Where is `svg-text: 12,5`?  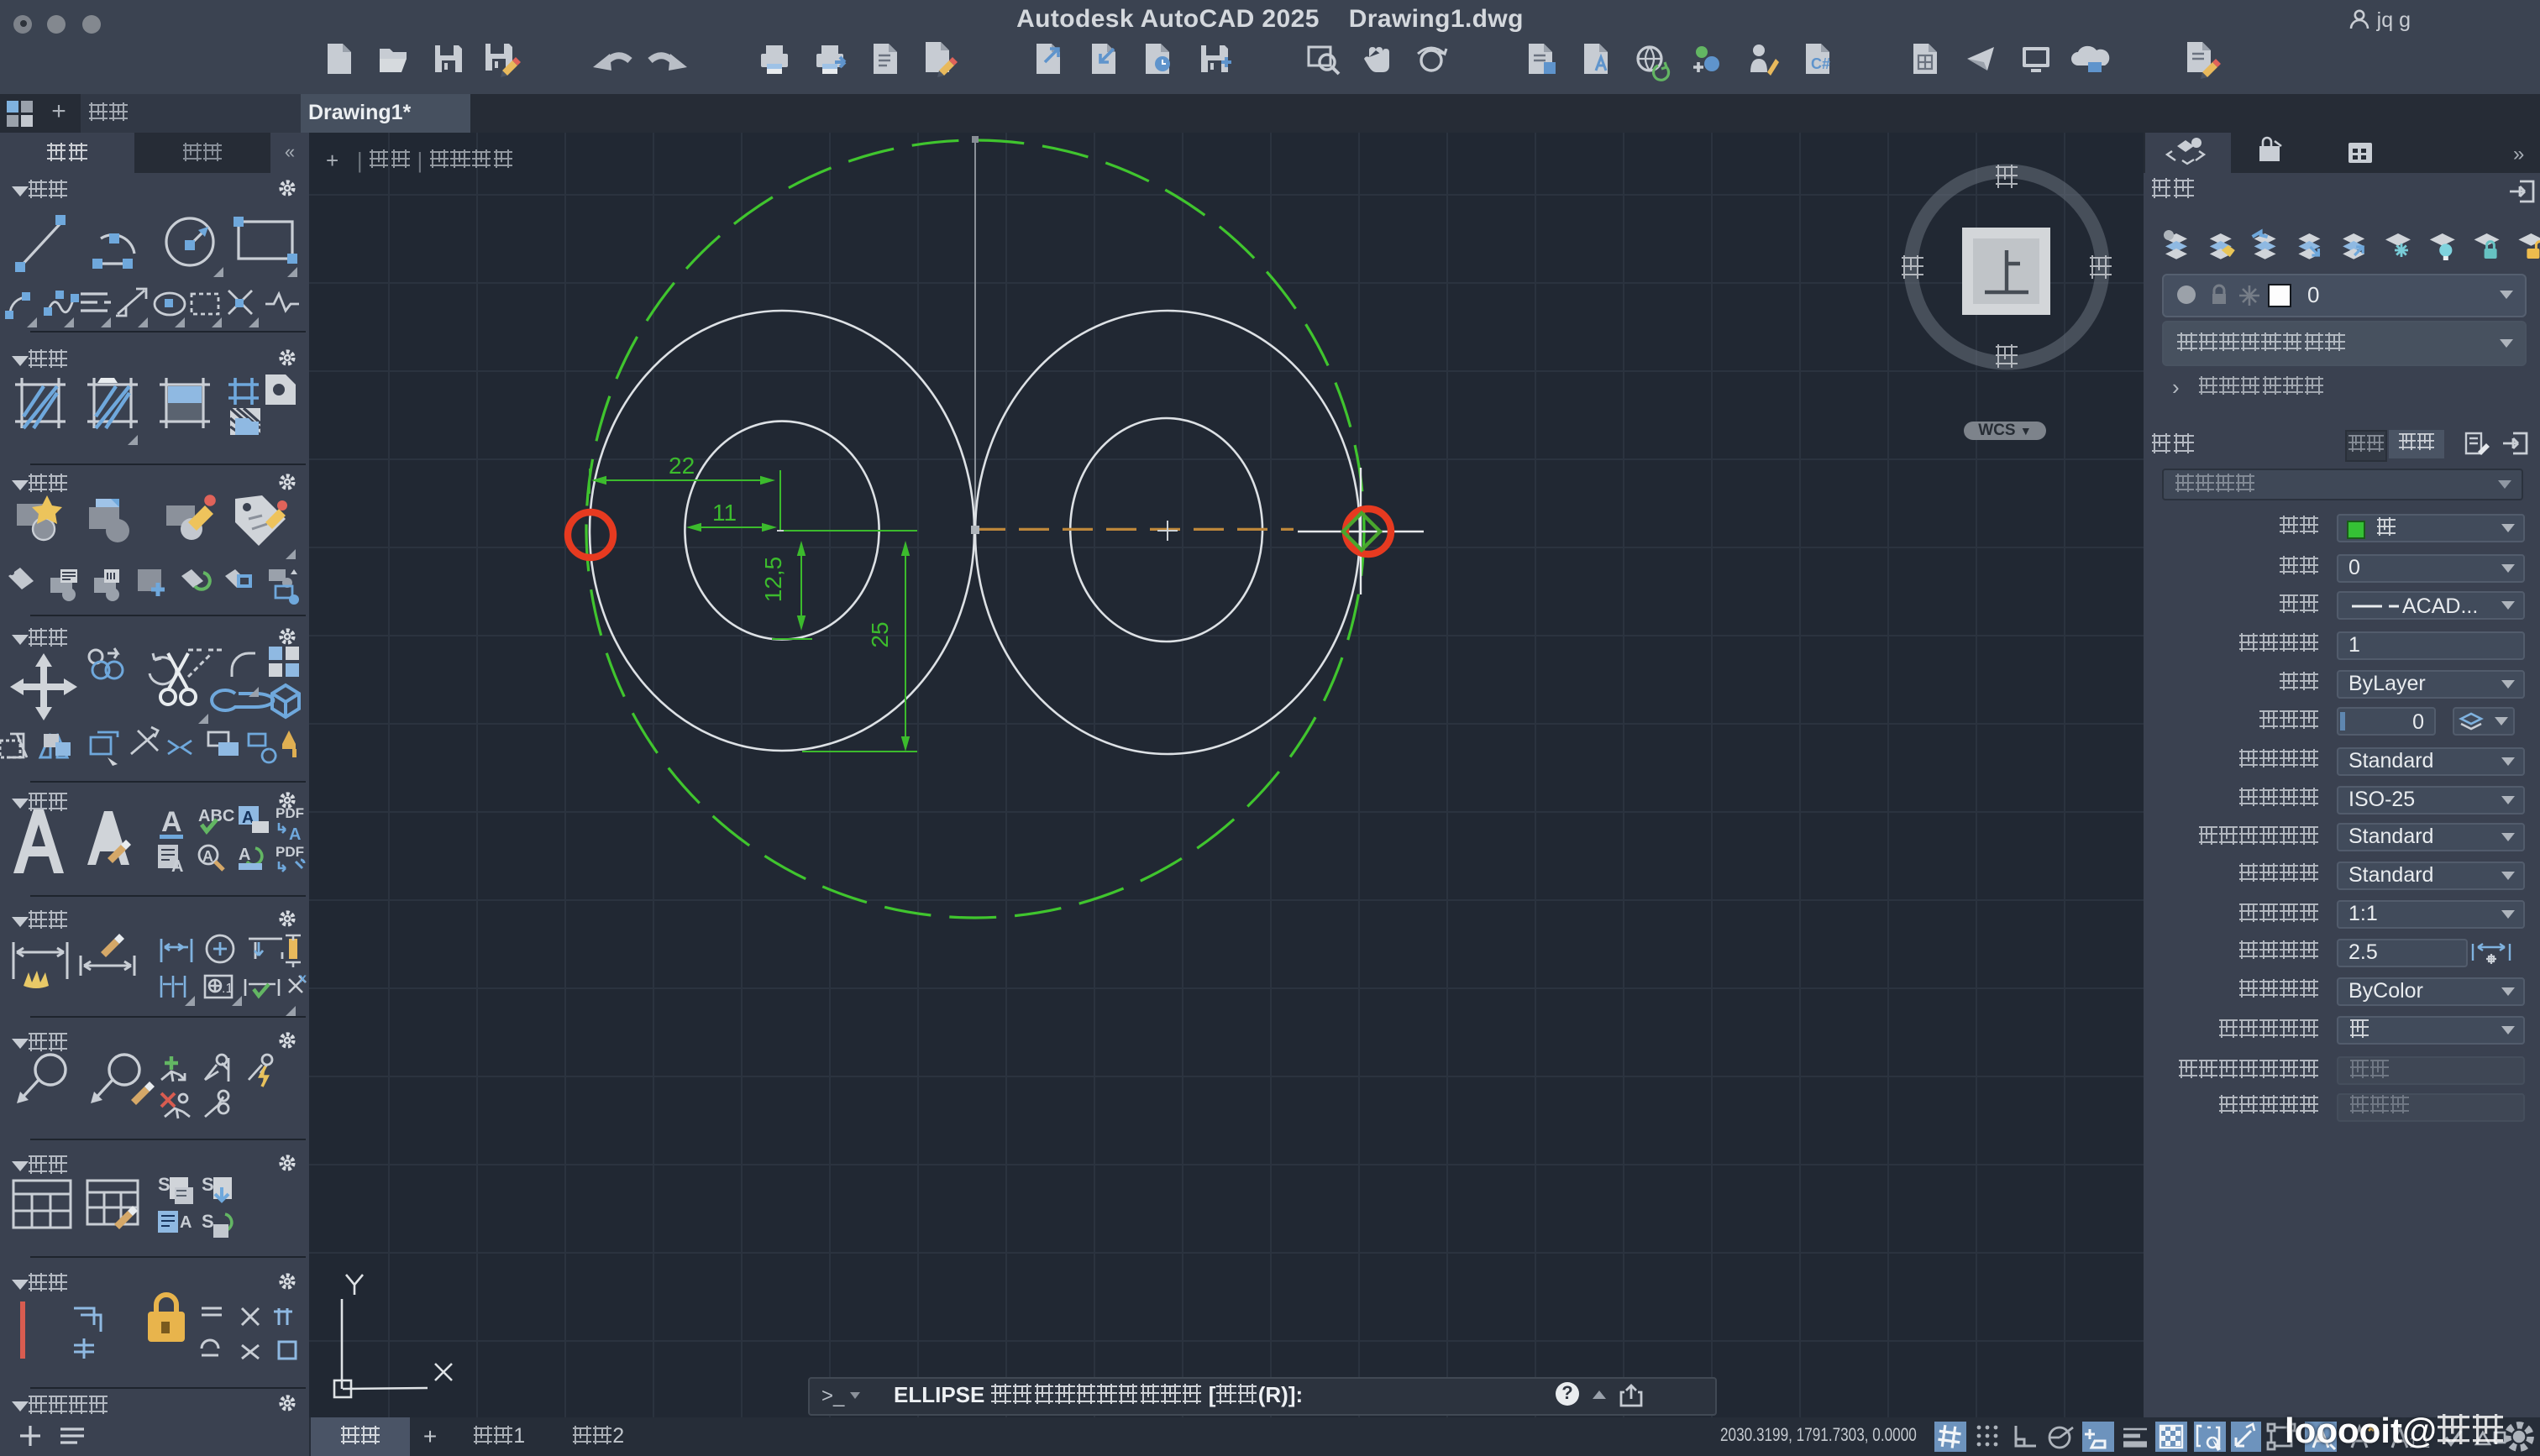
svg-text: 12,5 is located at coordinates (773, 579).